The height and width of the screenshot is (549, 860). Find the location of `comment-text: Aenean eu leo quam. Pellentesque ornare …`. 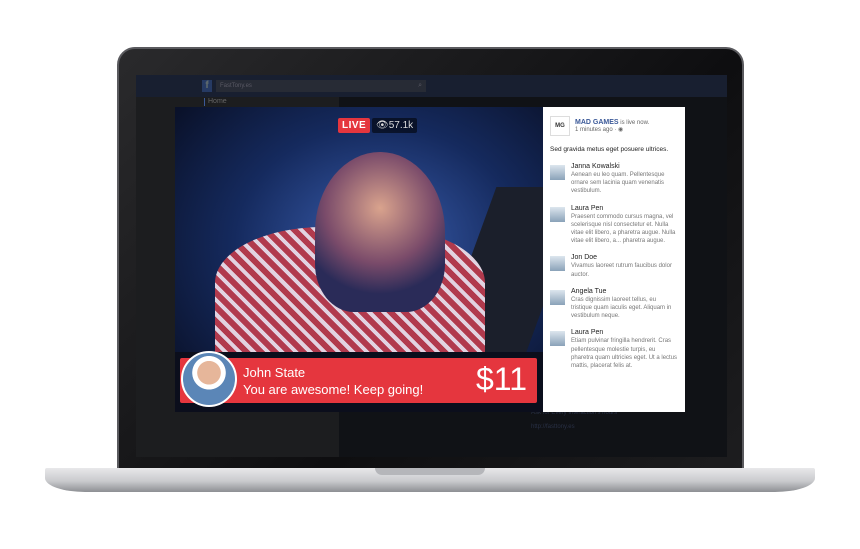

comment-text: Aenean eu leo quam. Pellentesque ornare … is located at coordinates (618, 183).